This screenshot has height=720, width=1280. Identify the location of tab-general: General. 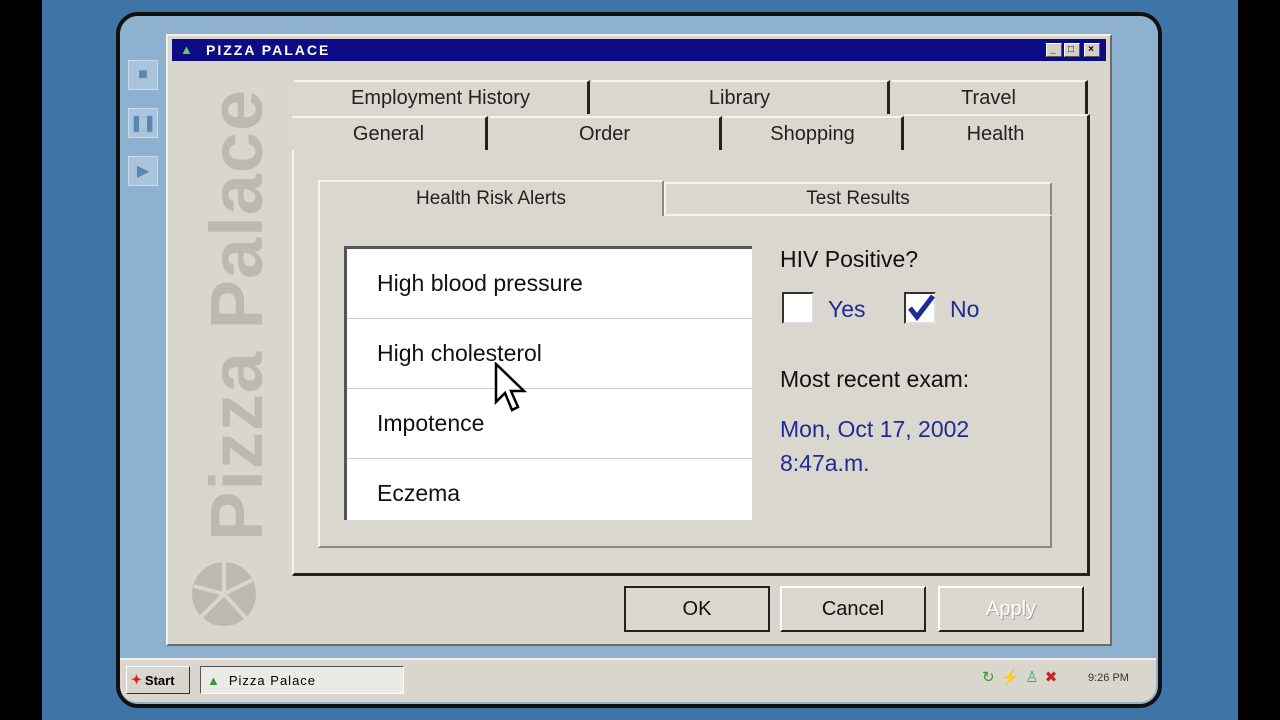
(390, 133).